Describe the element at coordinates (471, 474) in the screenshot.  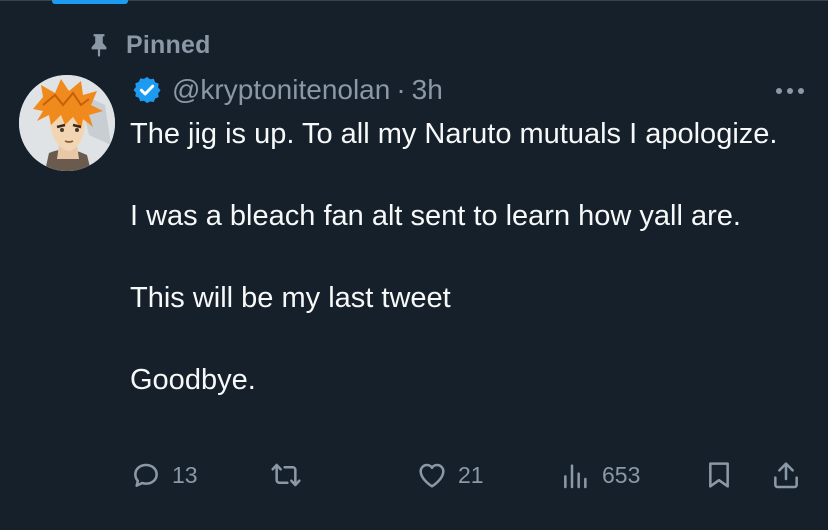
I see `like-count: 21` at that location.